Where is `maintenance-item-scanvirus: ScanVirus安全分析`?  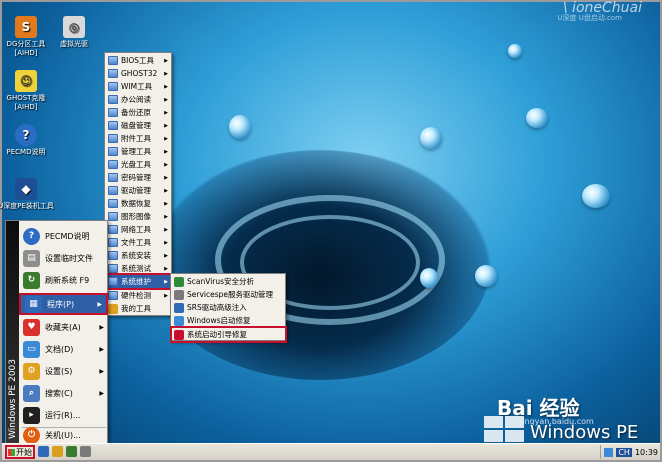 maintenance-item-scanvirus: ScanVirus安全分析 is located at coordinates (228, 281).